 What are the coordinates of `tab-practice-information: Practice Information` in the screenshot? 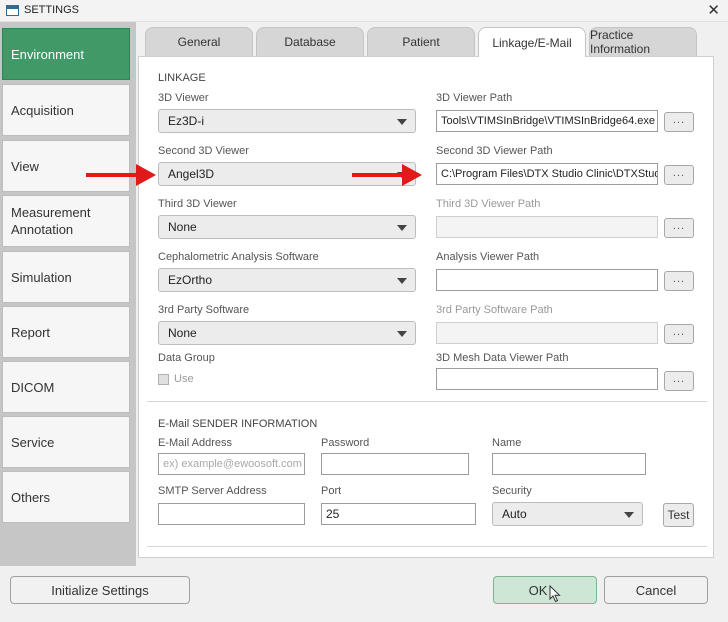 It's located at (643, 41).